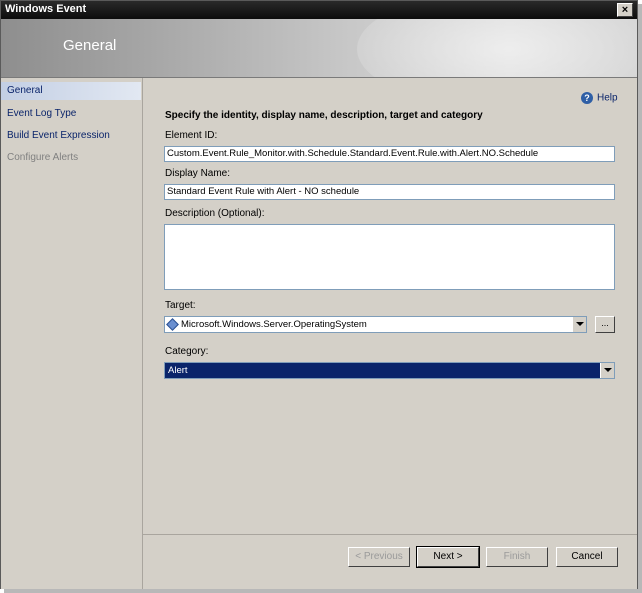 The image size is (642, 593). Describe the element at coordinates (607, 98) in the screenshot. I see `help-label: Help` at that location.